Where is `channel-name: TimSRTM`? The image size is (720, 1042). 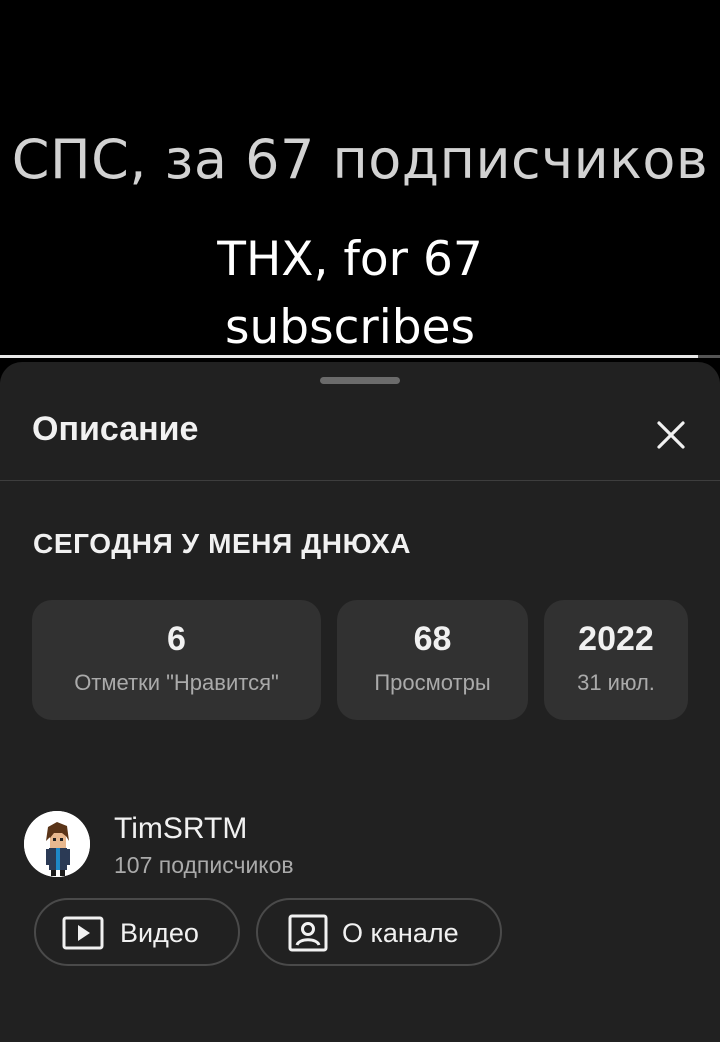
channel-name: TimSRTM is located at coordinates (181, 828).